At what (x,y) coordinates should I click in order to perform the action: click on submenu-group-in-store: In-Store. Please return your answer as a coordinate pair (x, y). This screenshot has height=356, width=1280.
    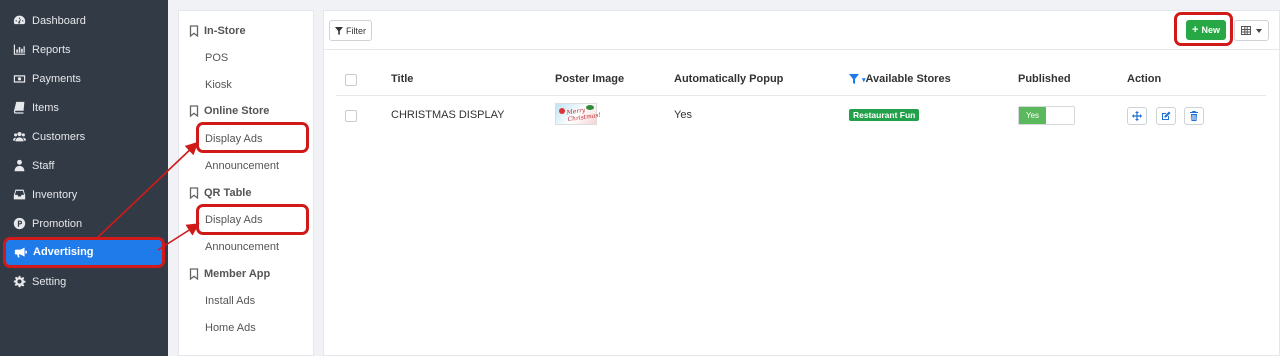
    Looking at the image, I should click on (217, 31).